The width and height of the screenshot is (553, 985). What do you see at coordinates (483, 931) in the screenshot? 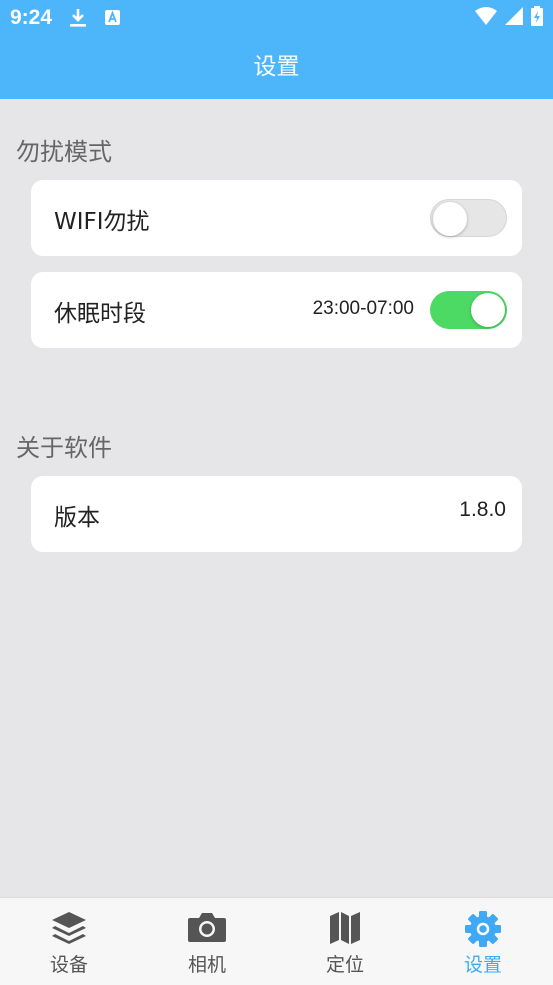
I see `gear-icon` at bounding box center [483, 931].